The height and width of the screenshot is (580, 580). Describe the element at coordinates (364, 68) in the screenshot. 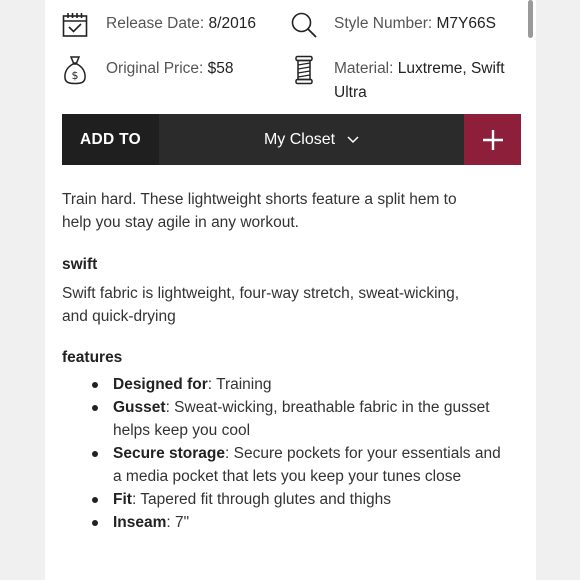

I see `material-label: Material:` at that location.